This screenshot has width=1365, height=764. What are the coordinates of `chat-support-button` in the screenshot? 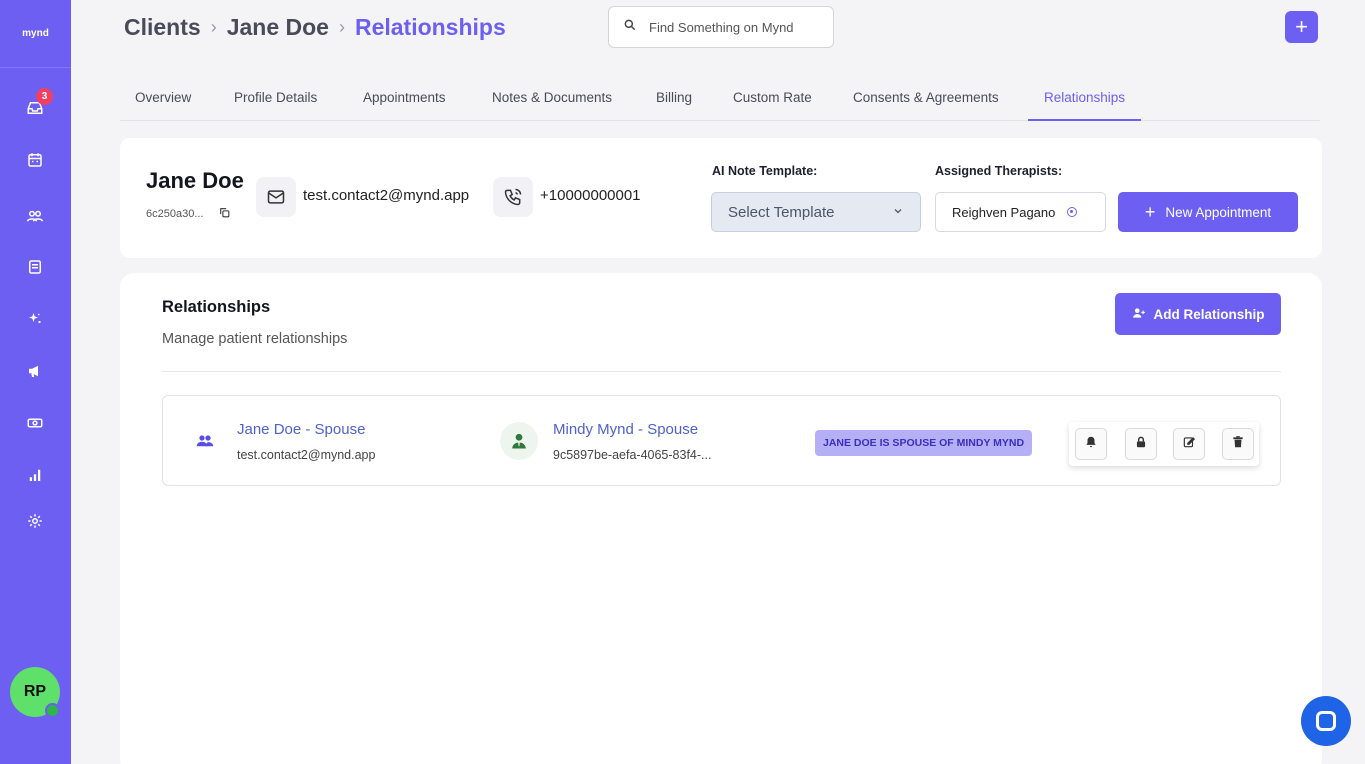 It's located at (1326, 721).